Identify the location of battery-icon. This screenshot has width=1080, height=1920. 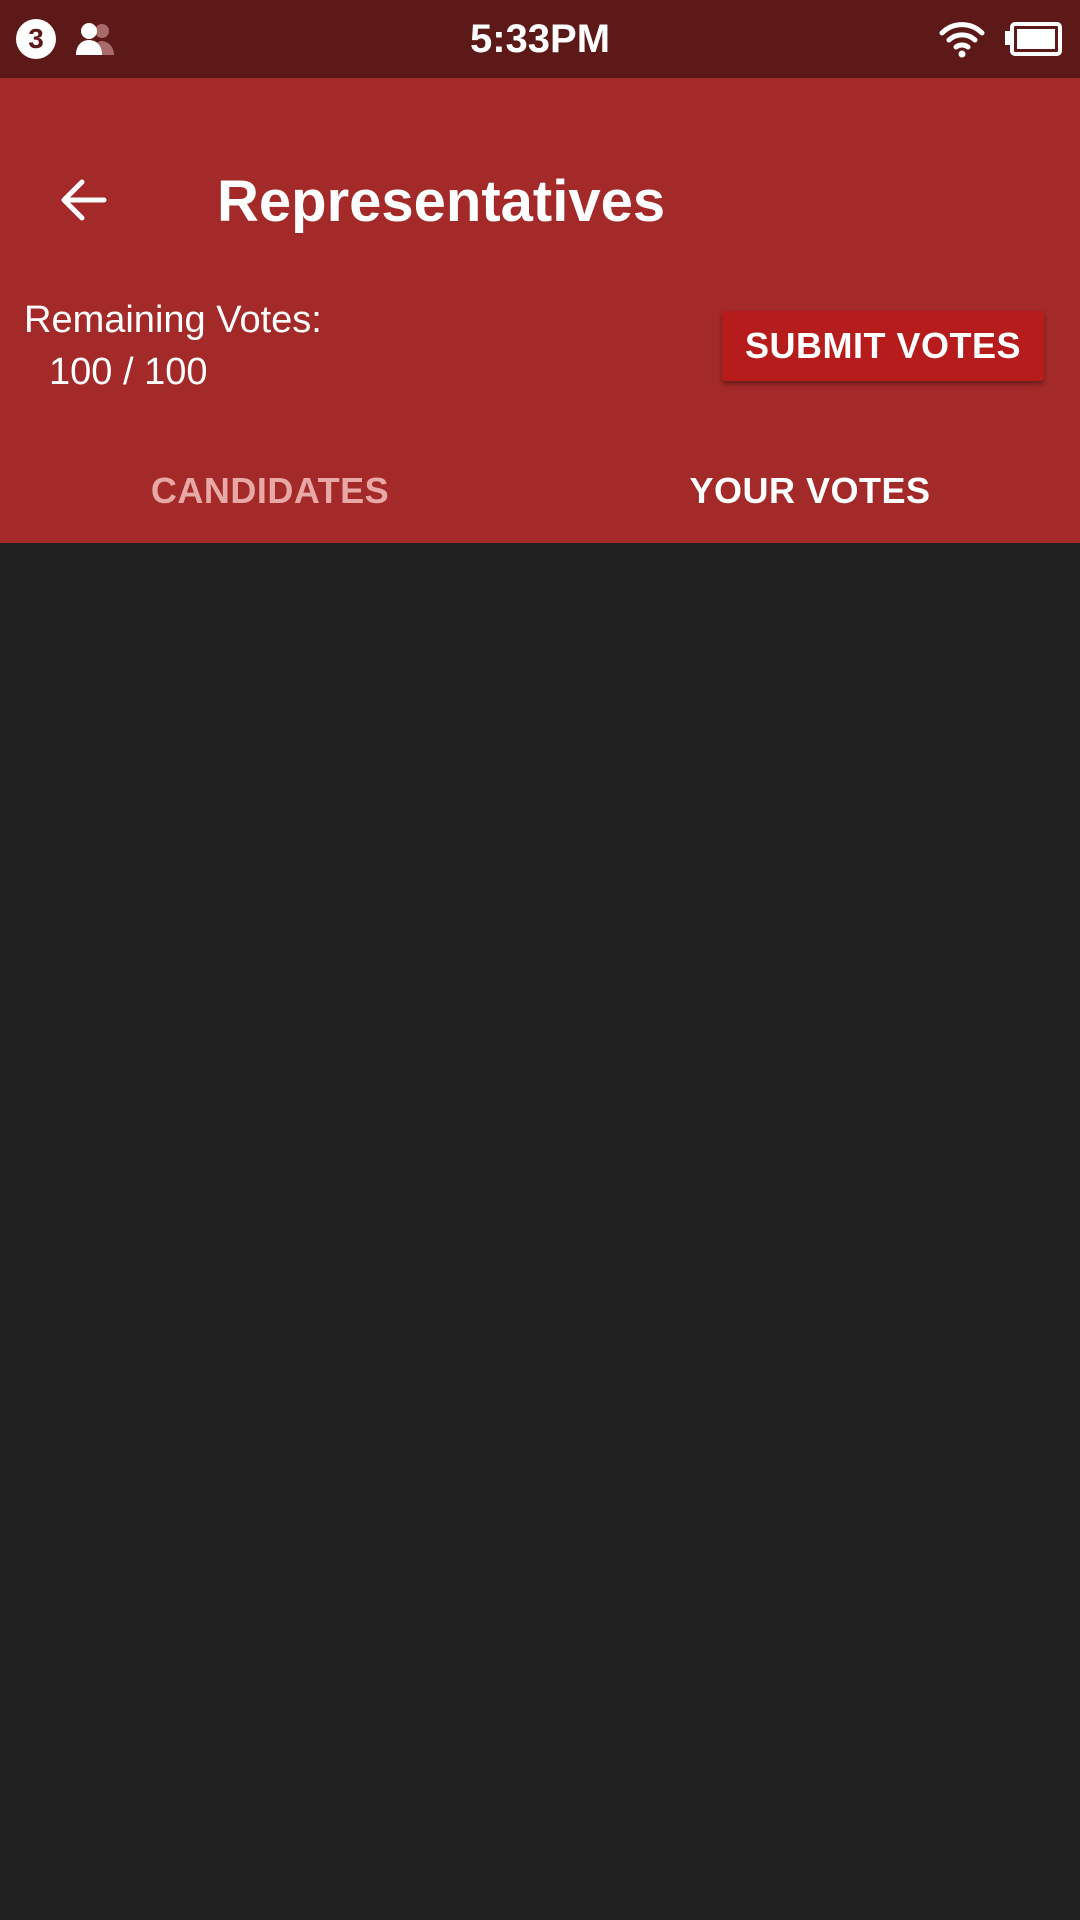
(1033, 39).